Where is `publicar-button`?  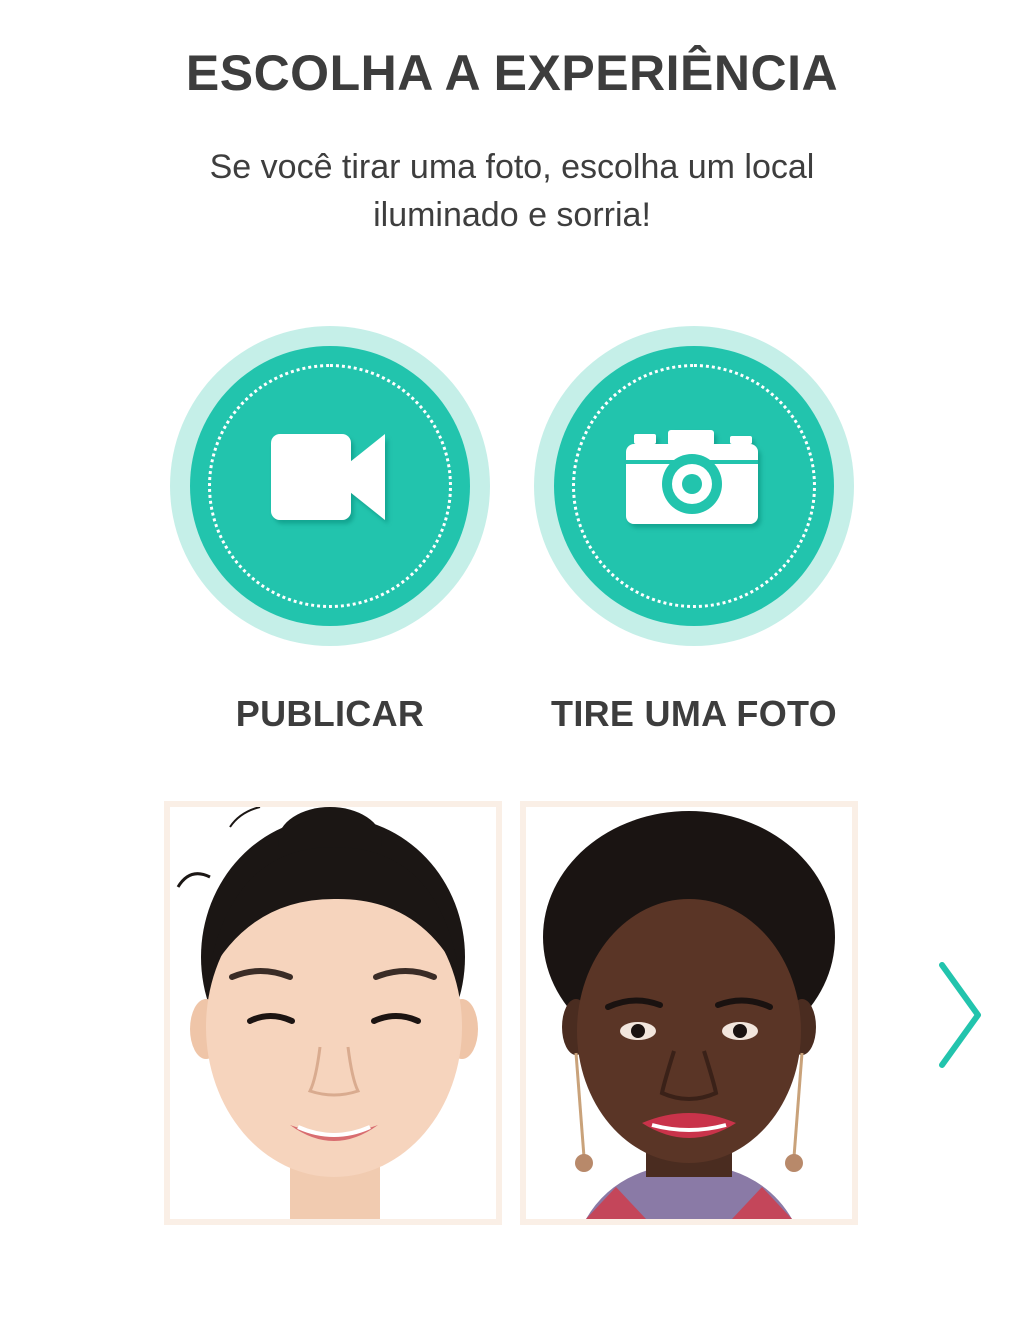 publicar-button is located at coordinates (330, 486).